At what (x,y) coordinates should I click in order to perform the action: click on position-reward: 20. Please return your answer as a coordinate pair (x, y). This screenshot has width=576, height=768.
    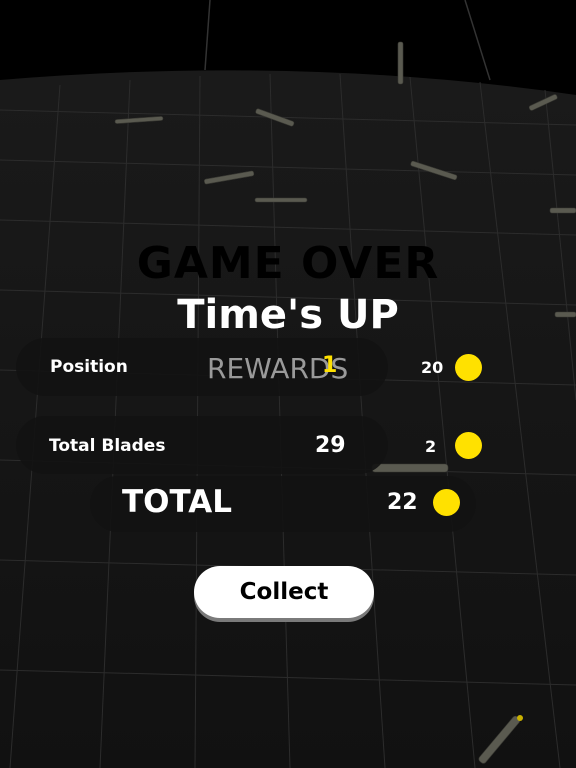
    Looking at the image, I should click on (432, 367).